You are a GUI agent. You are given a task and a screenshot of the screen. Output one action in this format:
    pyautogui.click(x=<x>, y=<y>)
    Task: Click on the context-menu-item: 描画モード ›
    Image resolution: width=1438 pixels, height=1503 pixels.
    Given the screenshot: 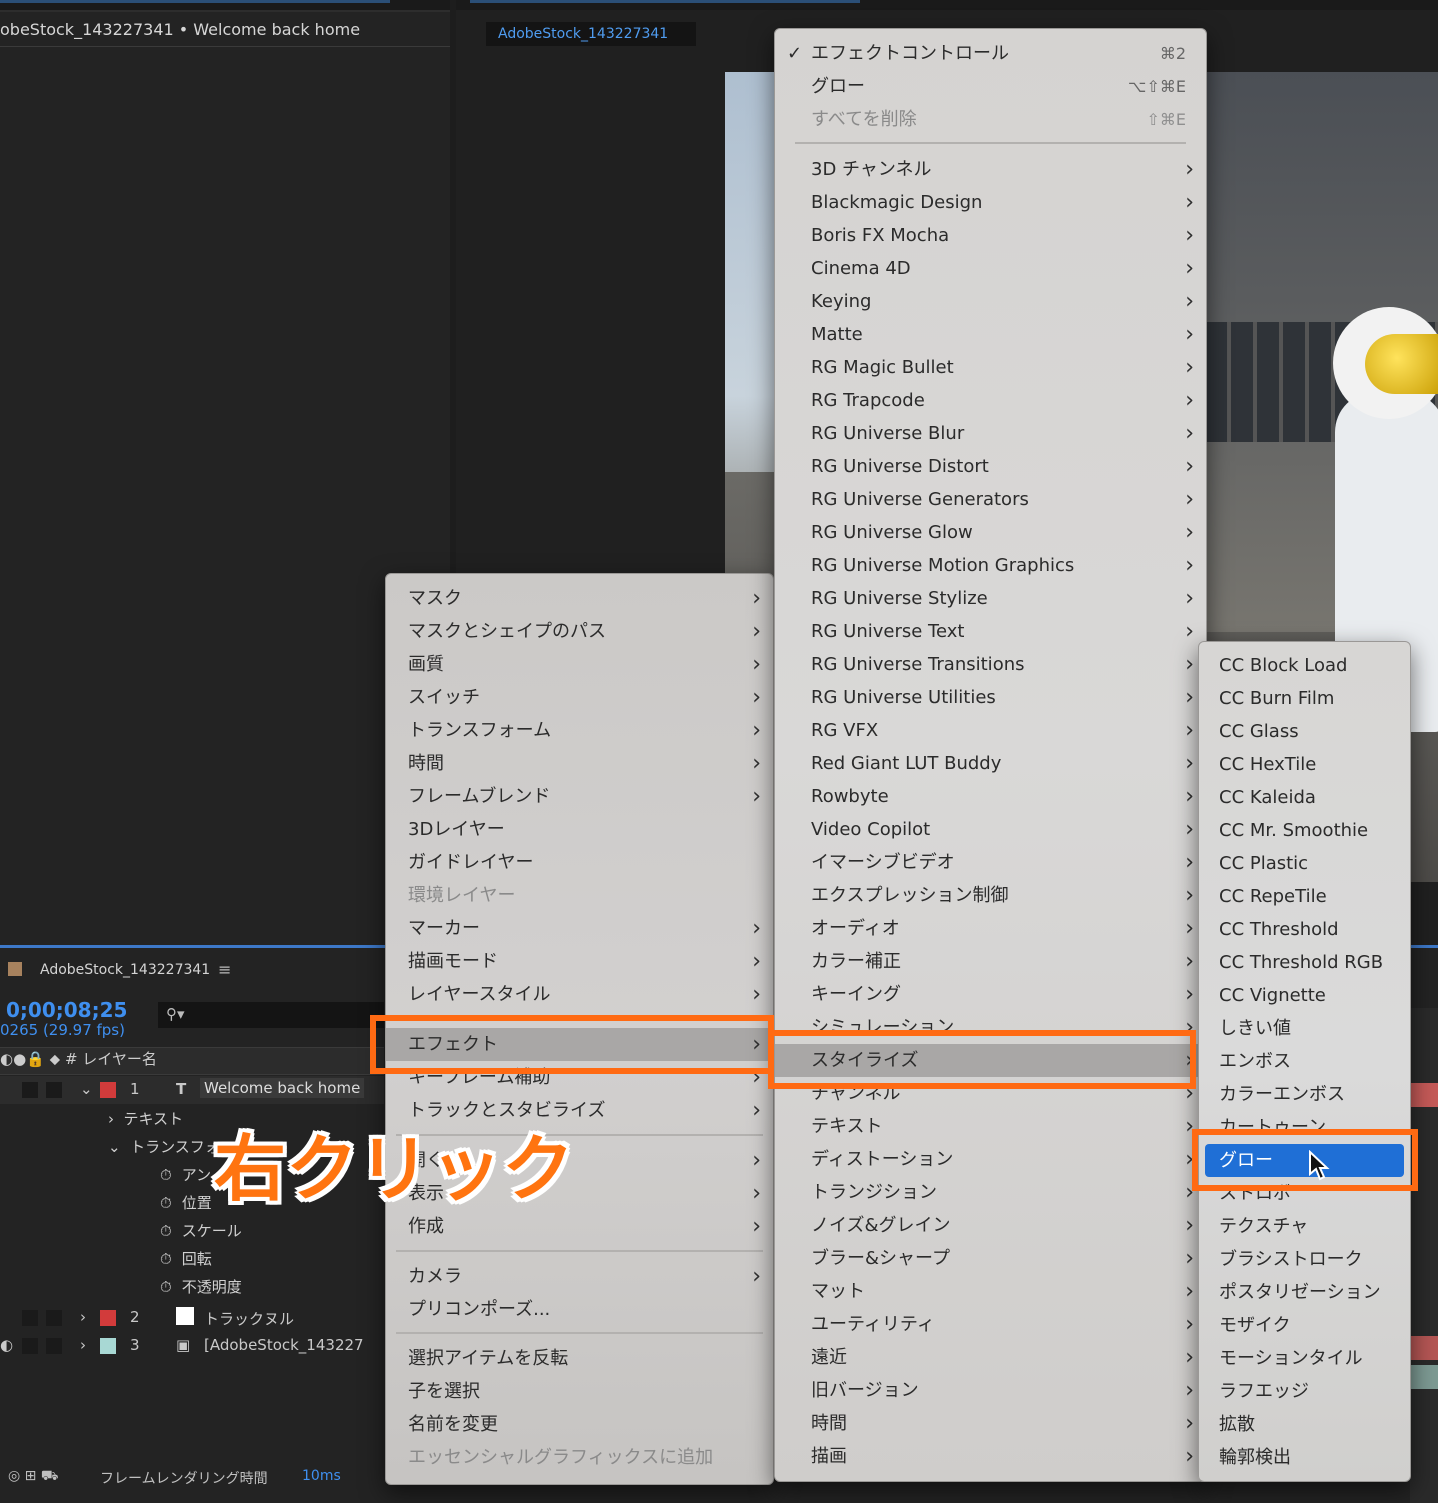 What is the action you would take?
    pyautogui.click(x=579, y=961)
    